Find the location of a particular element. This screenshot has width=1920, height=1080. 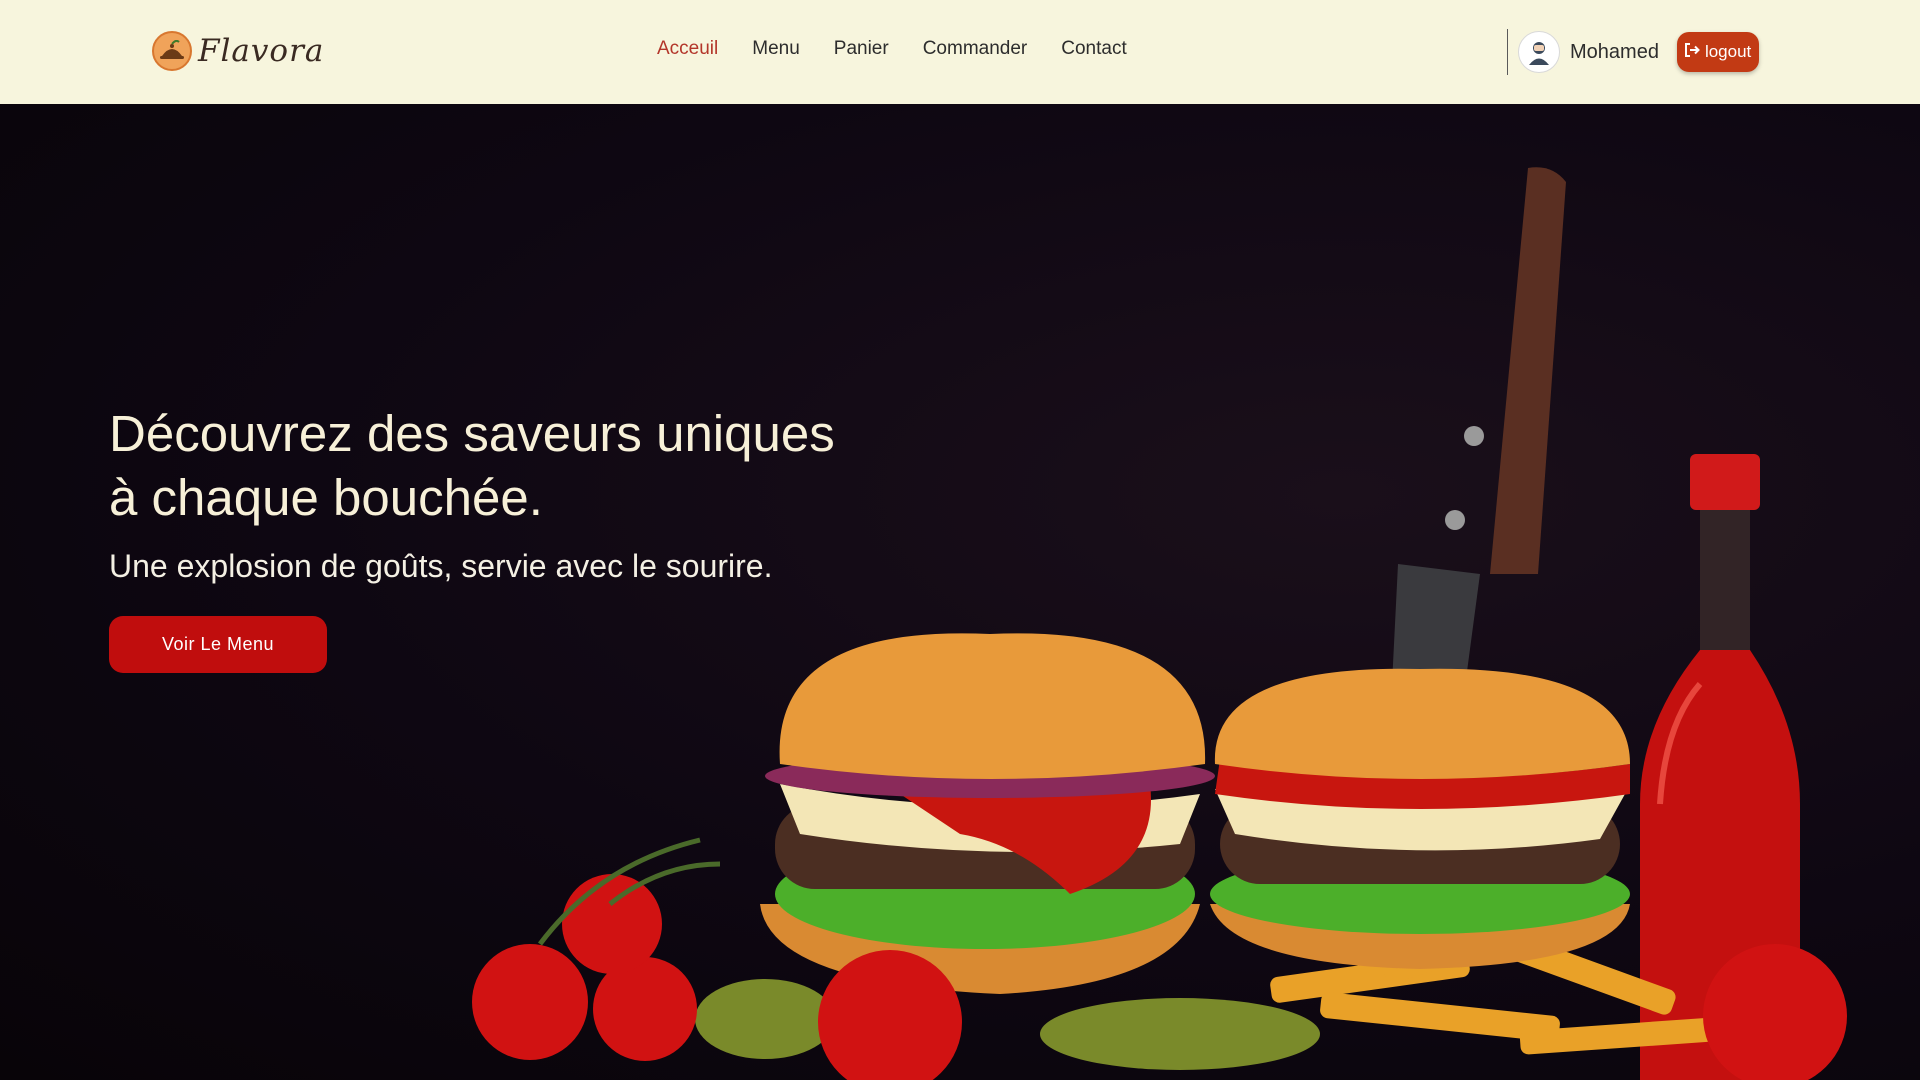

knife is located at coordinates (1478, 445).